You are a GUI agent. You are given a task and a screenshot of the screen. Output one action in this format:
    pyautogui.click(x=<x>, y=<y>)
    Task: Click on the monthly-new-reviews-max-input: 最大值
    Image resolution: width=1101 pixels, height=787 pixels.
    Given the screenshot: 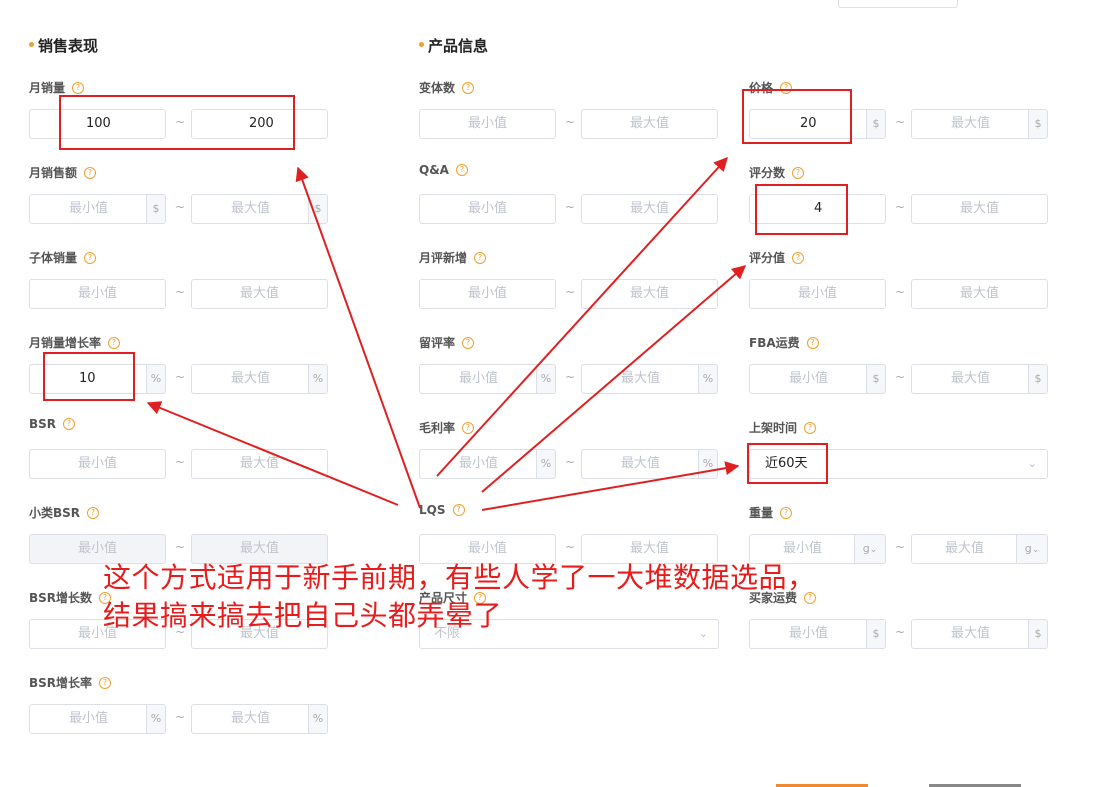 What is the action you would take?
    pyautogui.click(x=649, y=294)
    